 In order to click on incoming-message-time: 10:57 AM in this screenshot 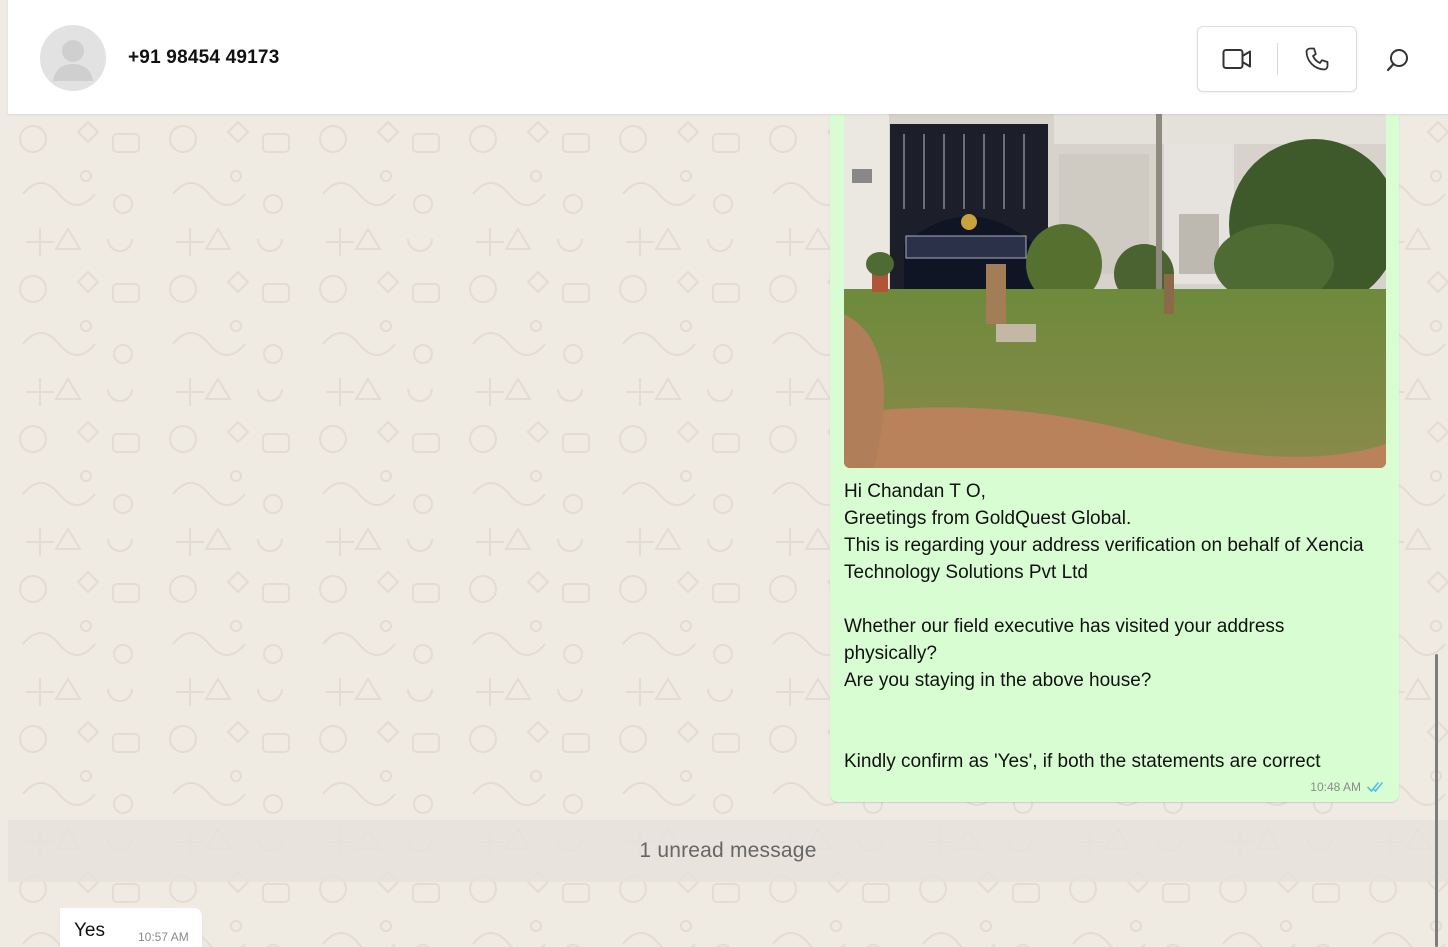, I will do `click(163, 937)`.